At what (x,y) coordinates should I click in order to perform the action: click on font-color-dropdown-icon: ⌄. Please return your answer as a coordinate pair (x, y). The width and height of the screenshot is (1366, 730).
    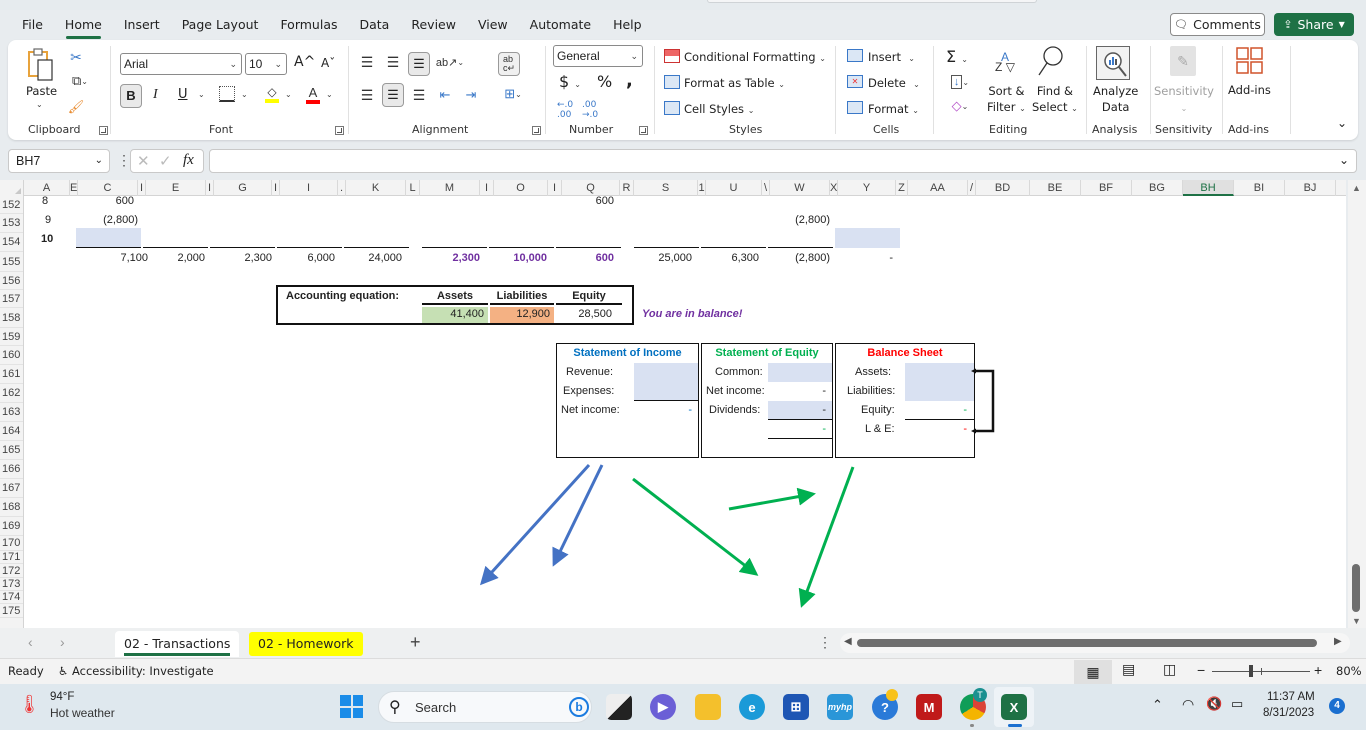
    Looking at the image, I should click on (329, 94).